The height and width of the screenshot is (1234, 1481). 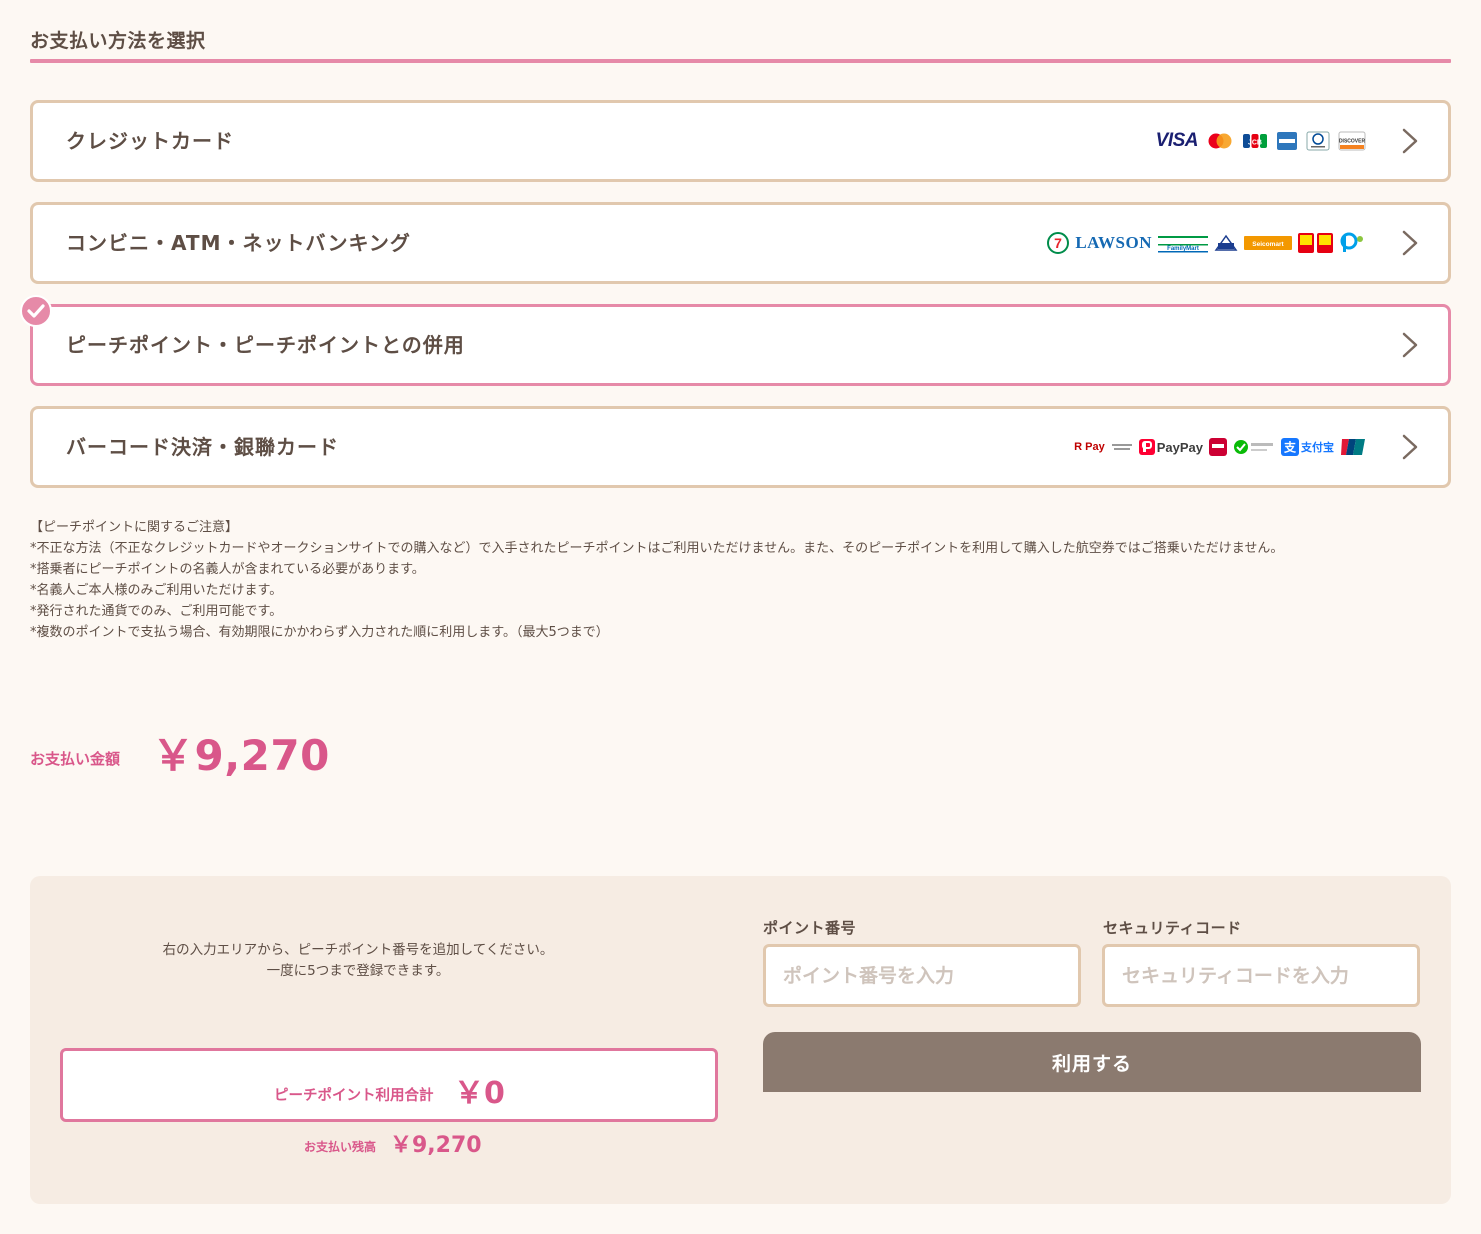 I want to click on security-code-input, so click(x=1261, y=975).